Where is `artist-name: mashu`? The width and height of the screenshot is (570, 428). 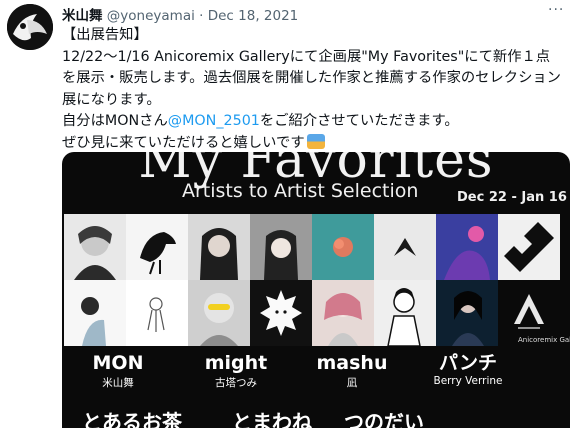 artist-name: mashu is located at coordinates (352, 363).